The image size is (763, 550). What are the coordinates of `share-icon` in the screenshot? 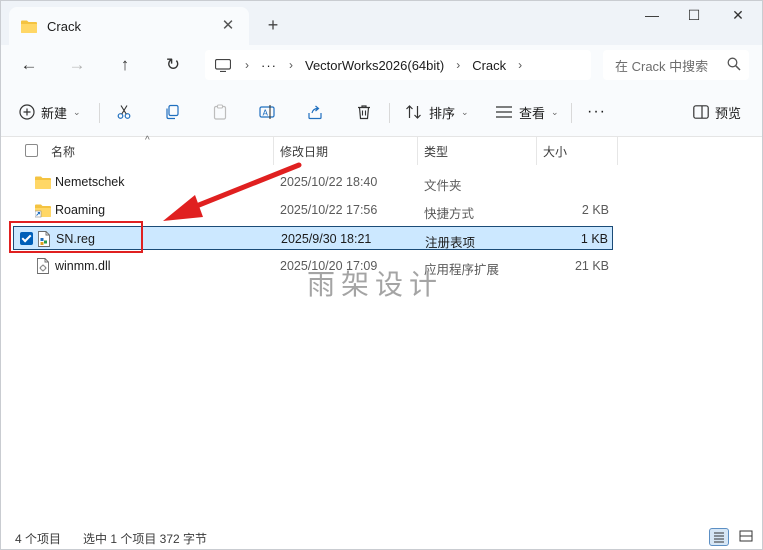 It's located at (315, 112).